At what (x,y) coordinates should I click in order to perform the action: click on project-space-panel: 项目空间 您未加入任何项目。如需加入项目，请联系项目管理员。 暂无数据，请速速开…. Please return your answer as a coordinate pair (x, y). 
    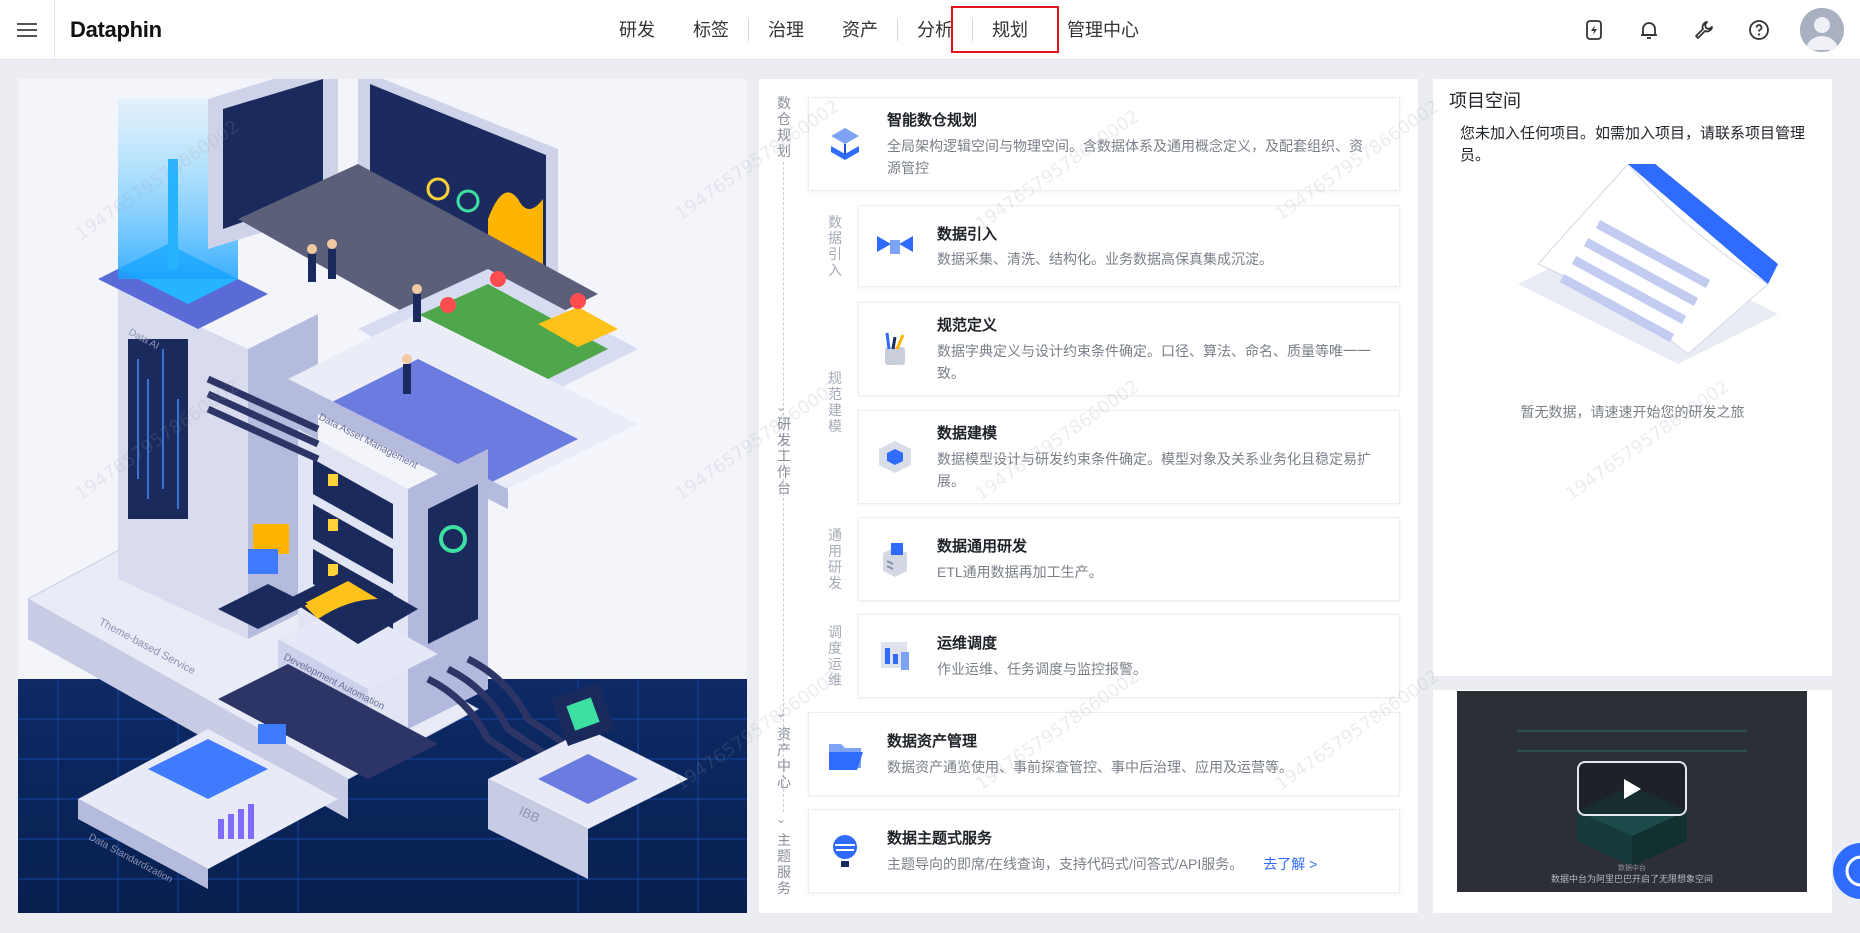
    Looking at the image, I should click on (1632, 377).